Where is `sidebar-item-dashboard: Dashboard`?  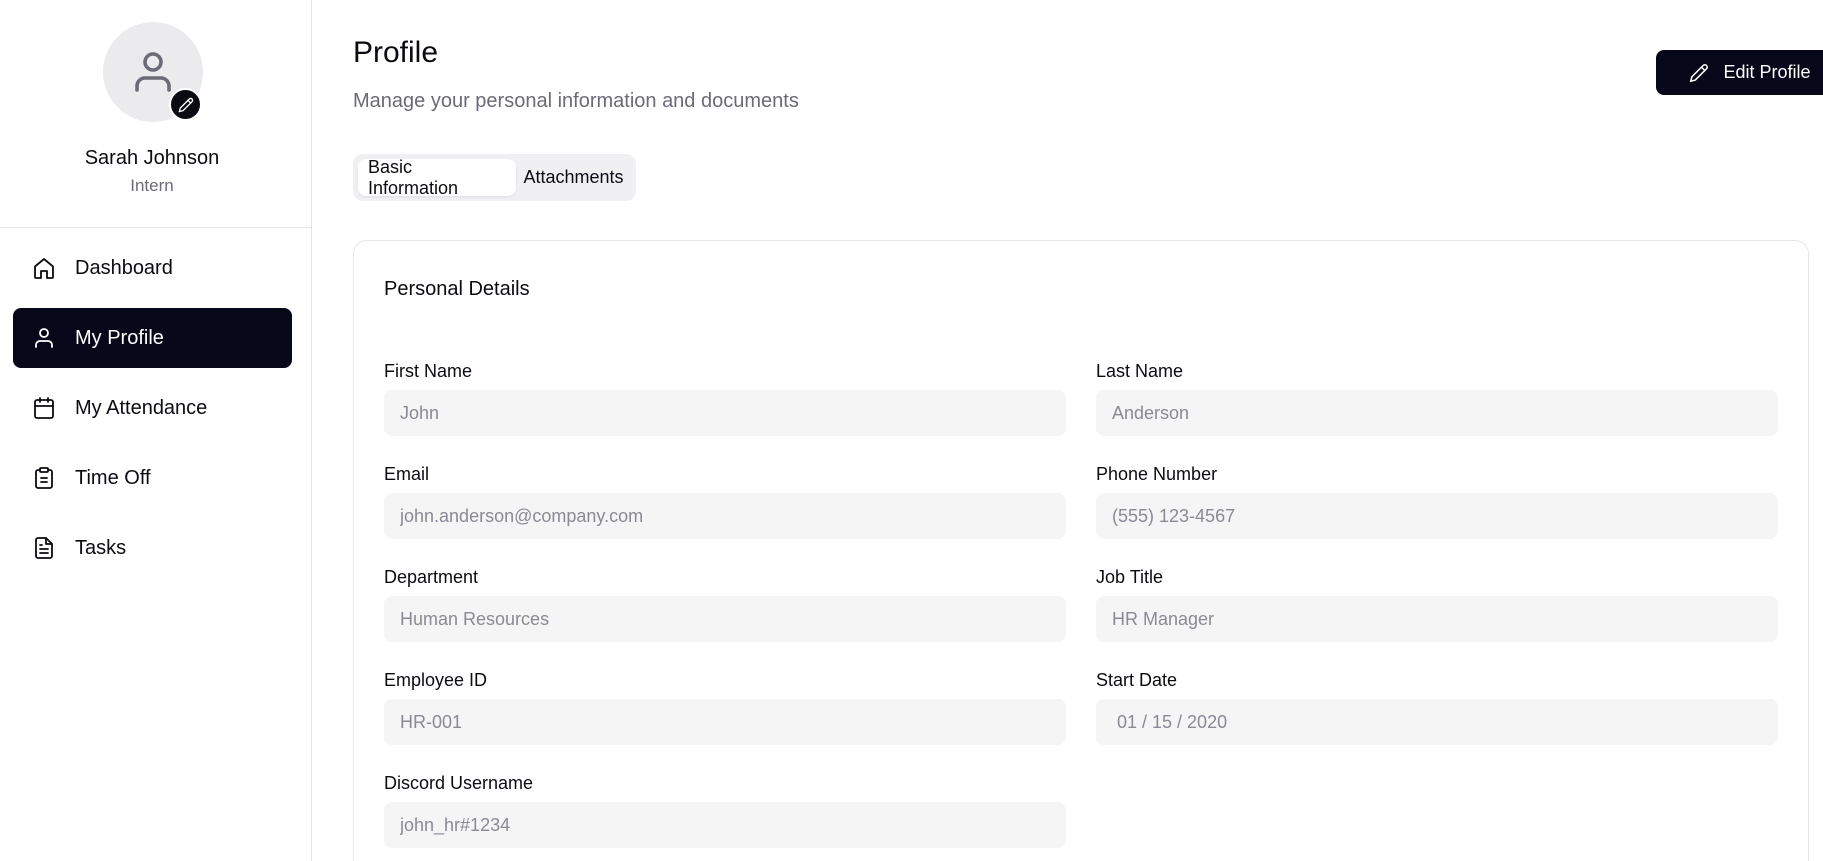 sidebar-item-dashboard: Dashboard is located at coordinates (152, 268).